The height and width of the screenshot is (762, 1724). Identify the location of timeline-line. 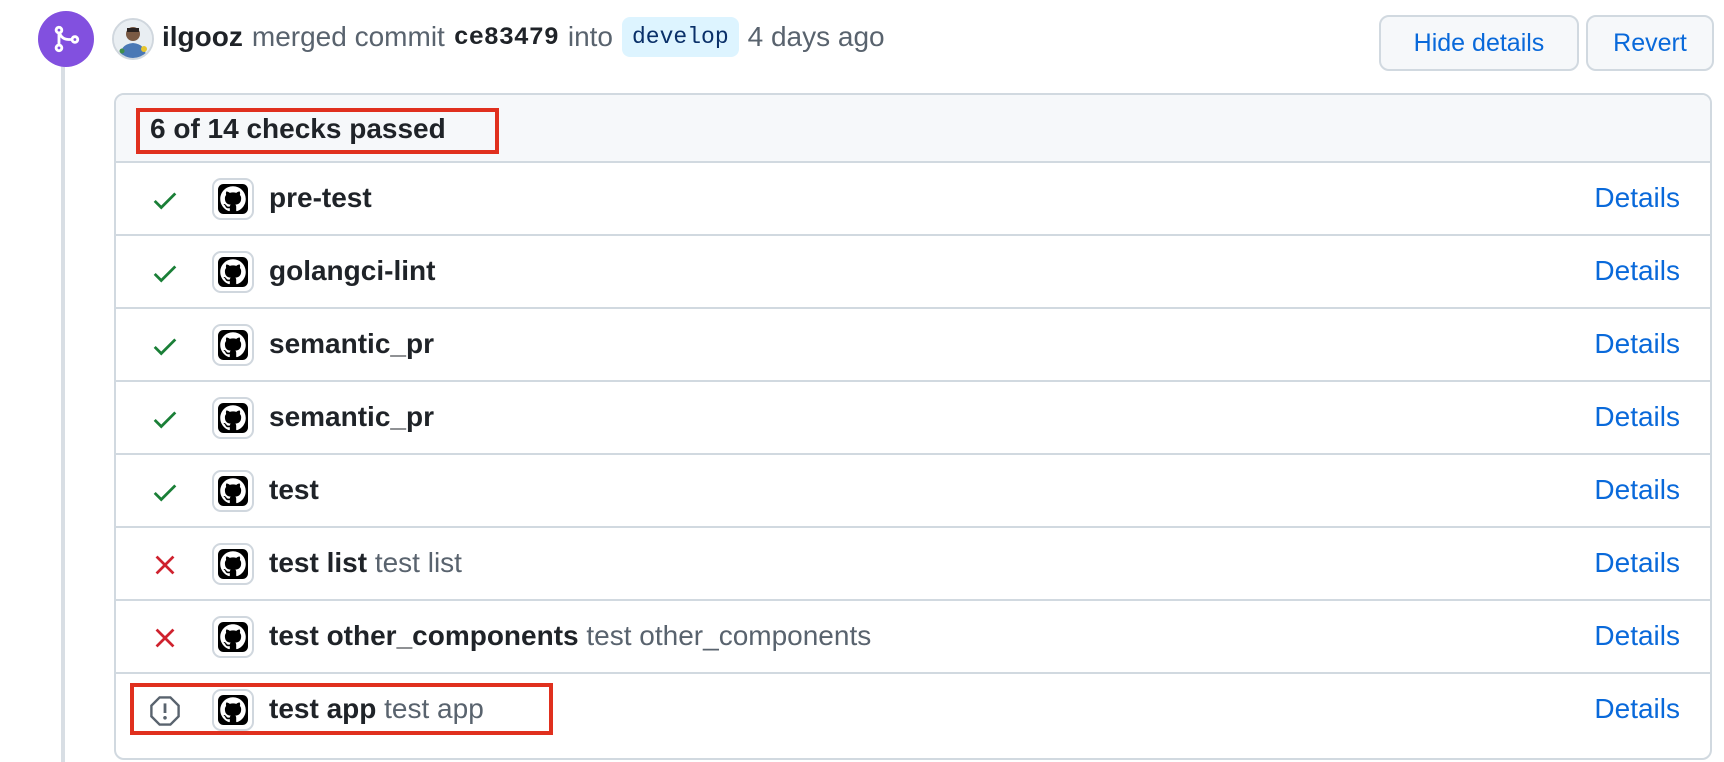
(63, 411).